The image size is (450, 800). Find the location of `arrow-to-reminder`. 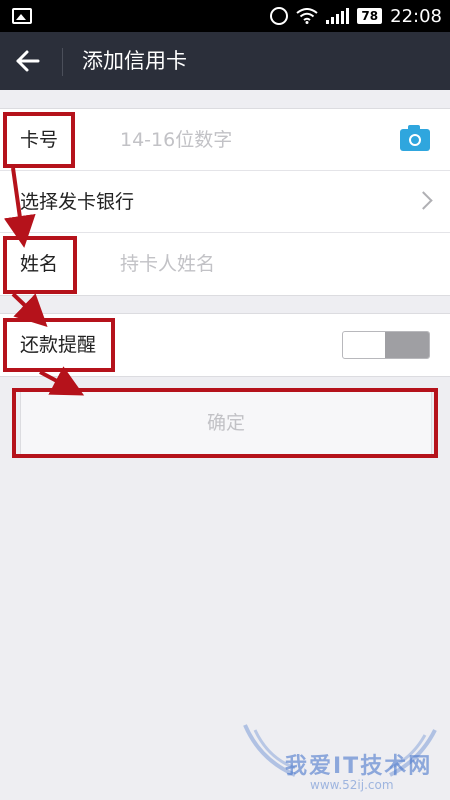

arrow-to-reminder is located at coordinates (29, 310).